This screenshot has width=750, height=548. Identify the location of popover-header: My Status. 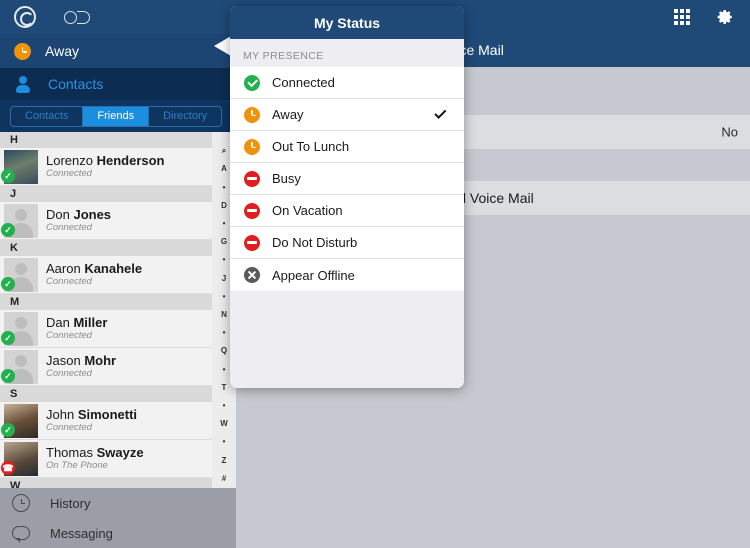
(347, 22).